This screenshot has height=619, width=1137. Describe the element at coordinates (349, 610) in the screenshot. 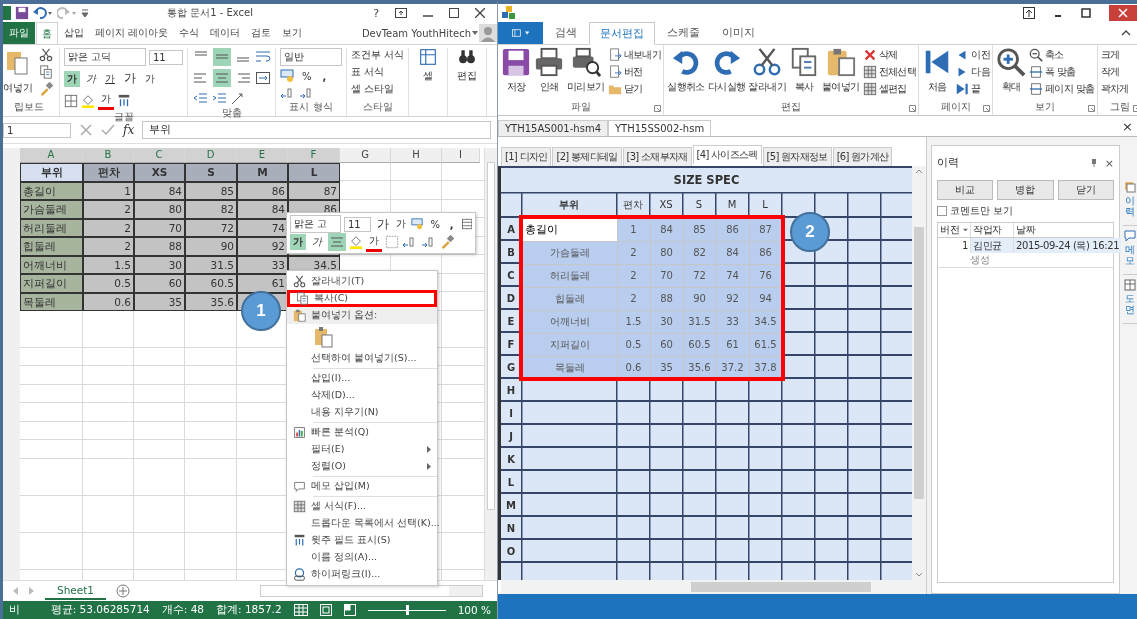

I see `page-break-icon` at that location.